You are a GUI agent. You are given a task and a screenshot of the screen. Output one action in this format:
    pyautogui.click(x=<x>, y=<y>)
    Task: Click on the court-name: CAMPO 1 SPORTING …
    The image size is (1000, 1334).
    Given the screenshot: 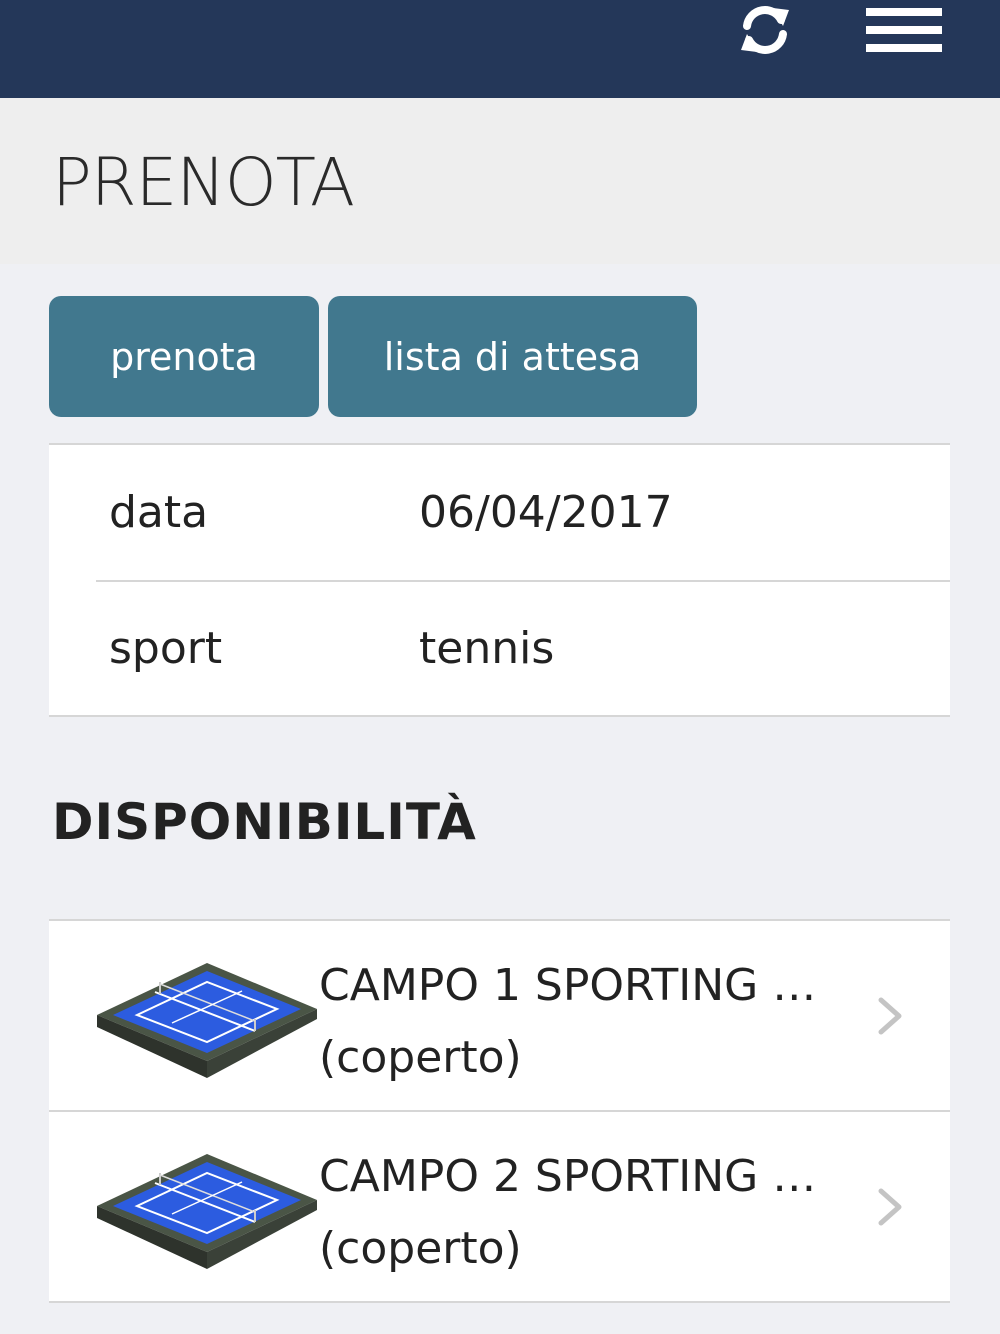 What is the action you would take?
    pyautogui.click(x=568, y=985)
    